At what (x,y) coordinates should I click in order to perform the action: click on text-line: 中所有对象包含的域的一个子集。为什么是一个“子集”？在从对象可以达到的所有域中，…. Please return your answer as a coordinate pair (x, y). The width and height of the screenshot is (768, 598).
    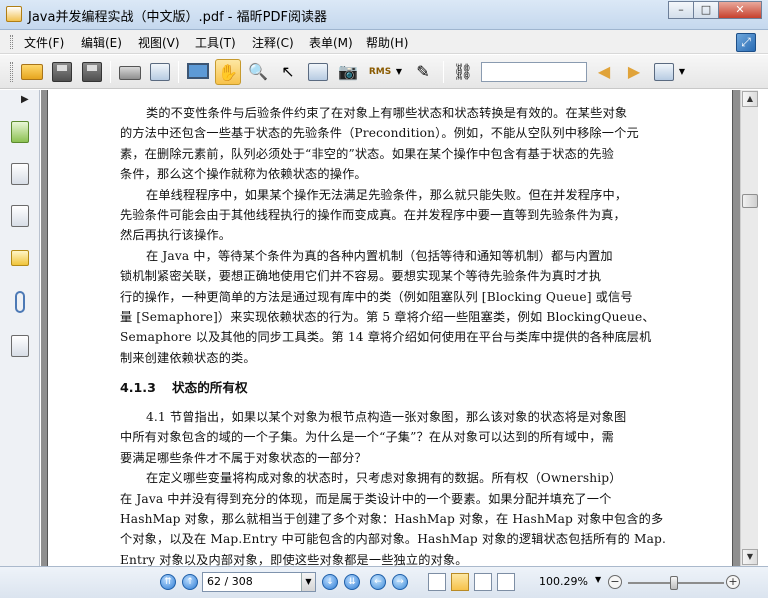
    Looking at the image, I should click on (367, 437).